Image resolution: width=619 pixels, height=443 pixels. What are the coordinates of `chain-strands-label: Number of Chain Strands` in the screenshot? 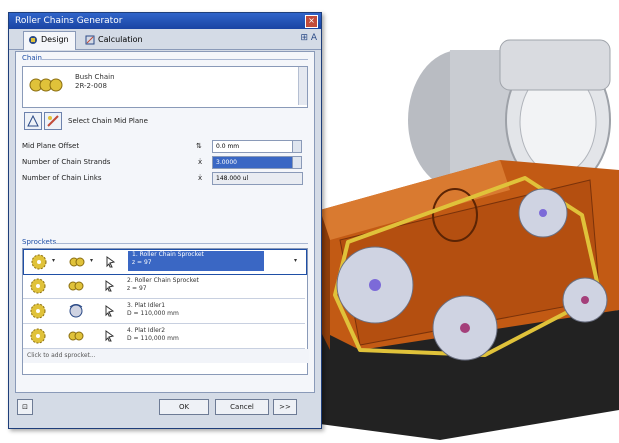 It's located at (66, 162).